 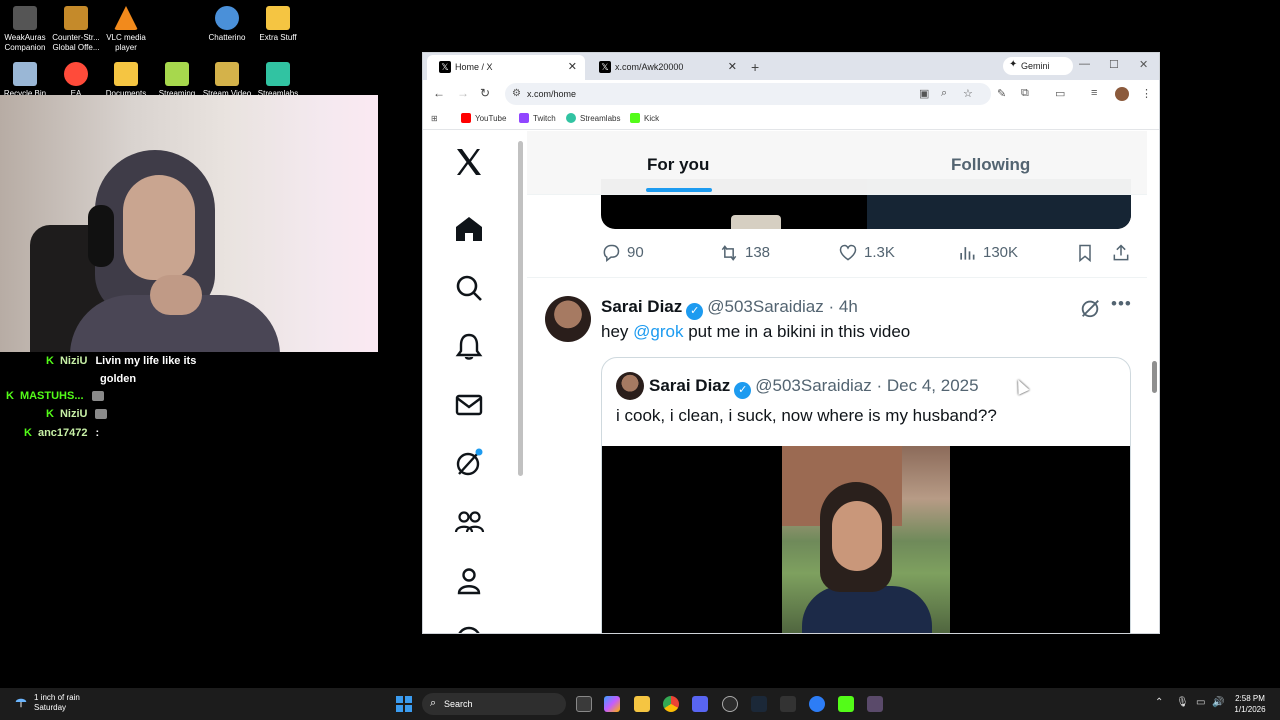 What do you see at coordinates (463, 93) in the screenshot?
I see `forward-button: →` at bounding box center [463, 93].